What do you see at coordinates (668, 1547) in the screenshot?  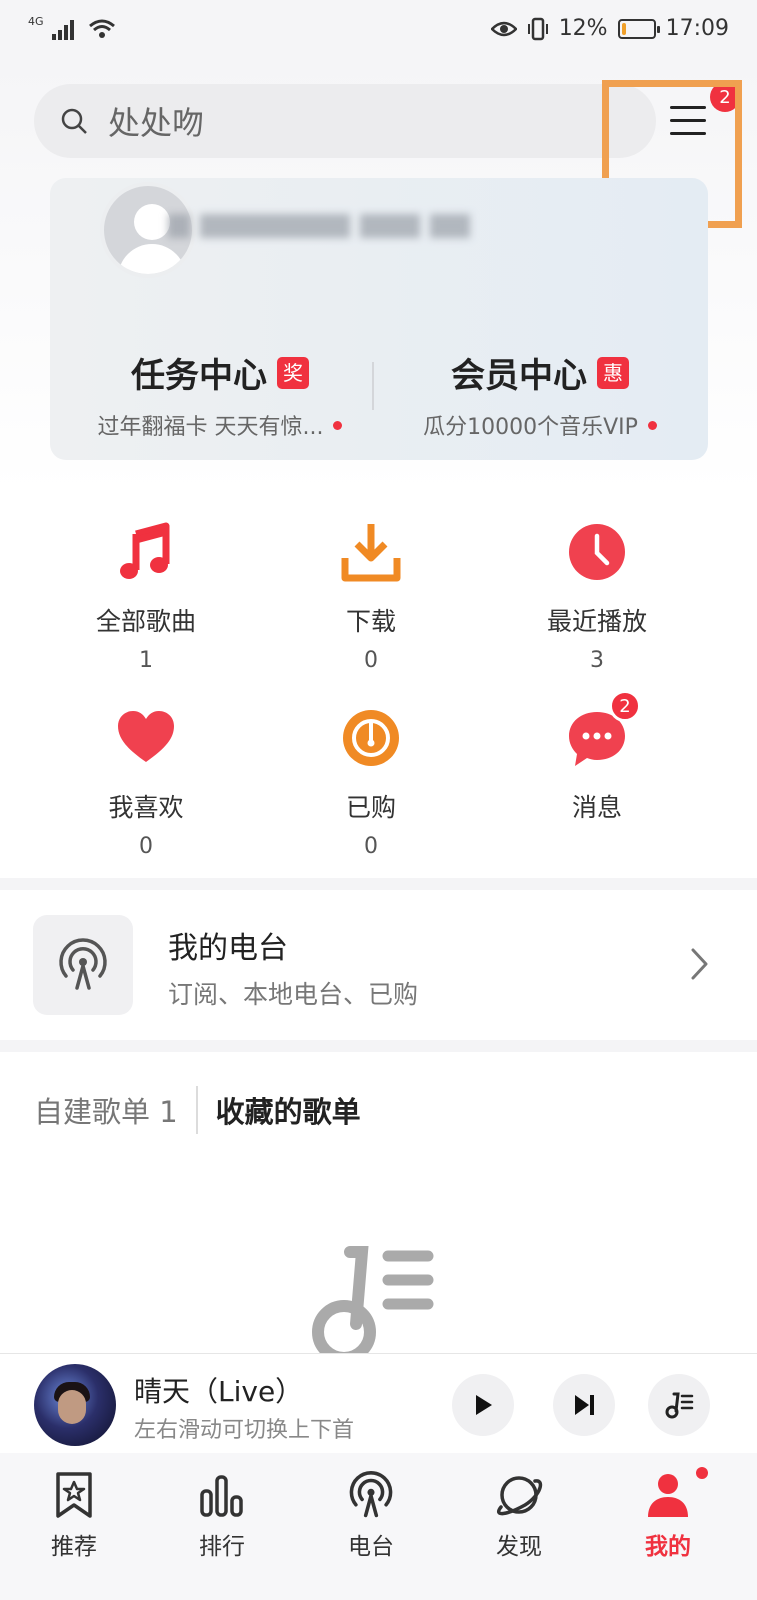 I see `nav-label: 我的` at bounding box center [668, 1547].